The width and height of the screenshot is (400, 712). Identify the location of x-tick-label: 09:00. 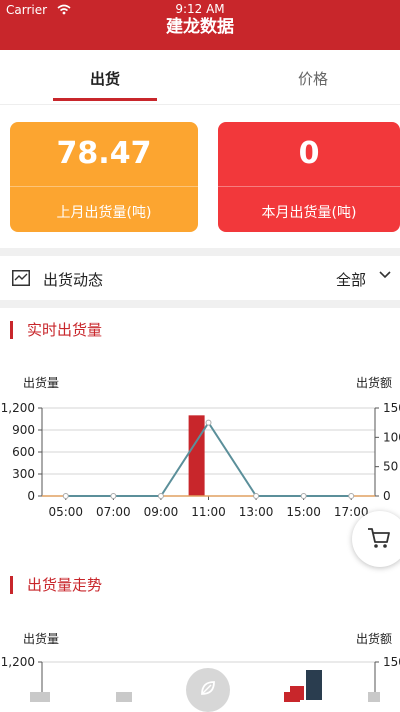
(161, 511).